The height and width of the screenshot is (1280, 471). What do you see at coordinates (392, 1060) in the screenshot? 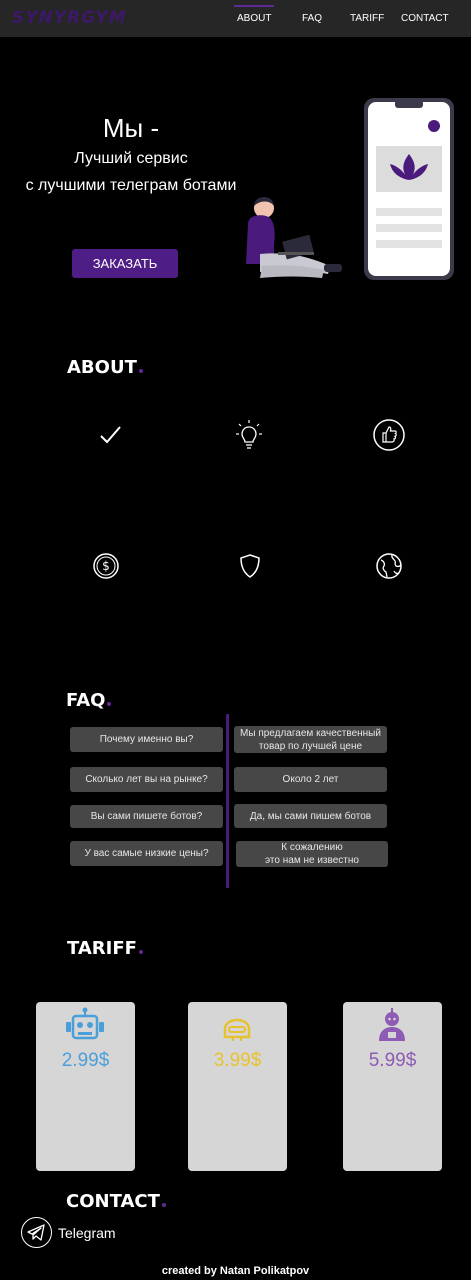
I see `tariff-price-3: 5.99$` at bounding box center [392, 1060].